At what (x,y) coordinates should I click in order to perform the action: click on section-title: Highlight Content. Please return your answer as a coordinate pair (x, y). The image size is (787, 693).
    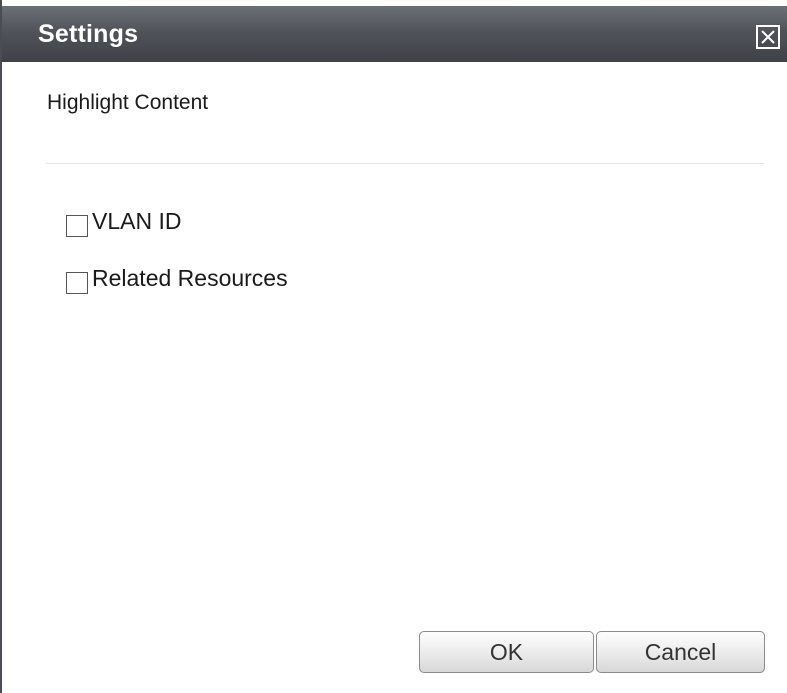
    Looking at the image, I should click on (128, 102).